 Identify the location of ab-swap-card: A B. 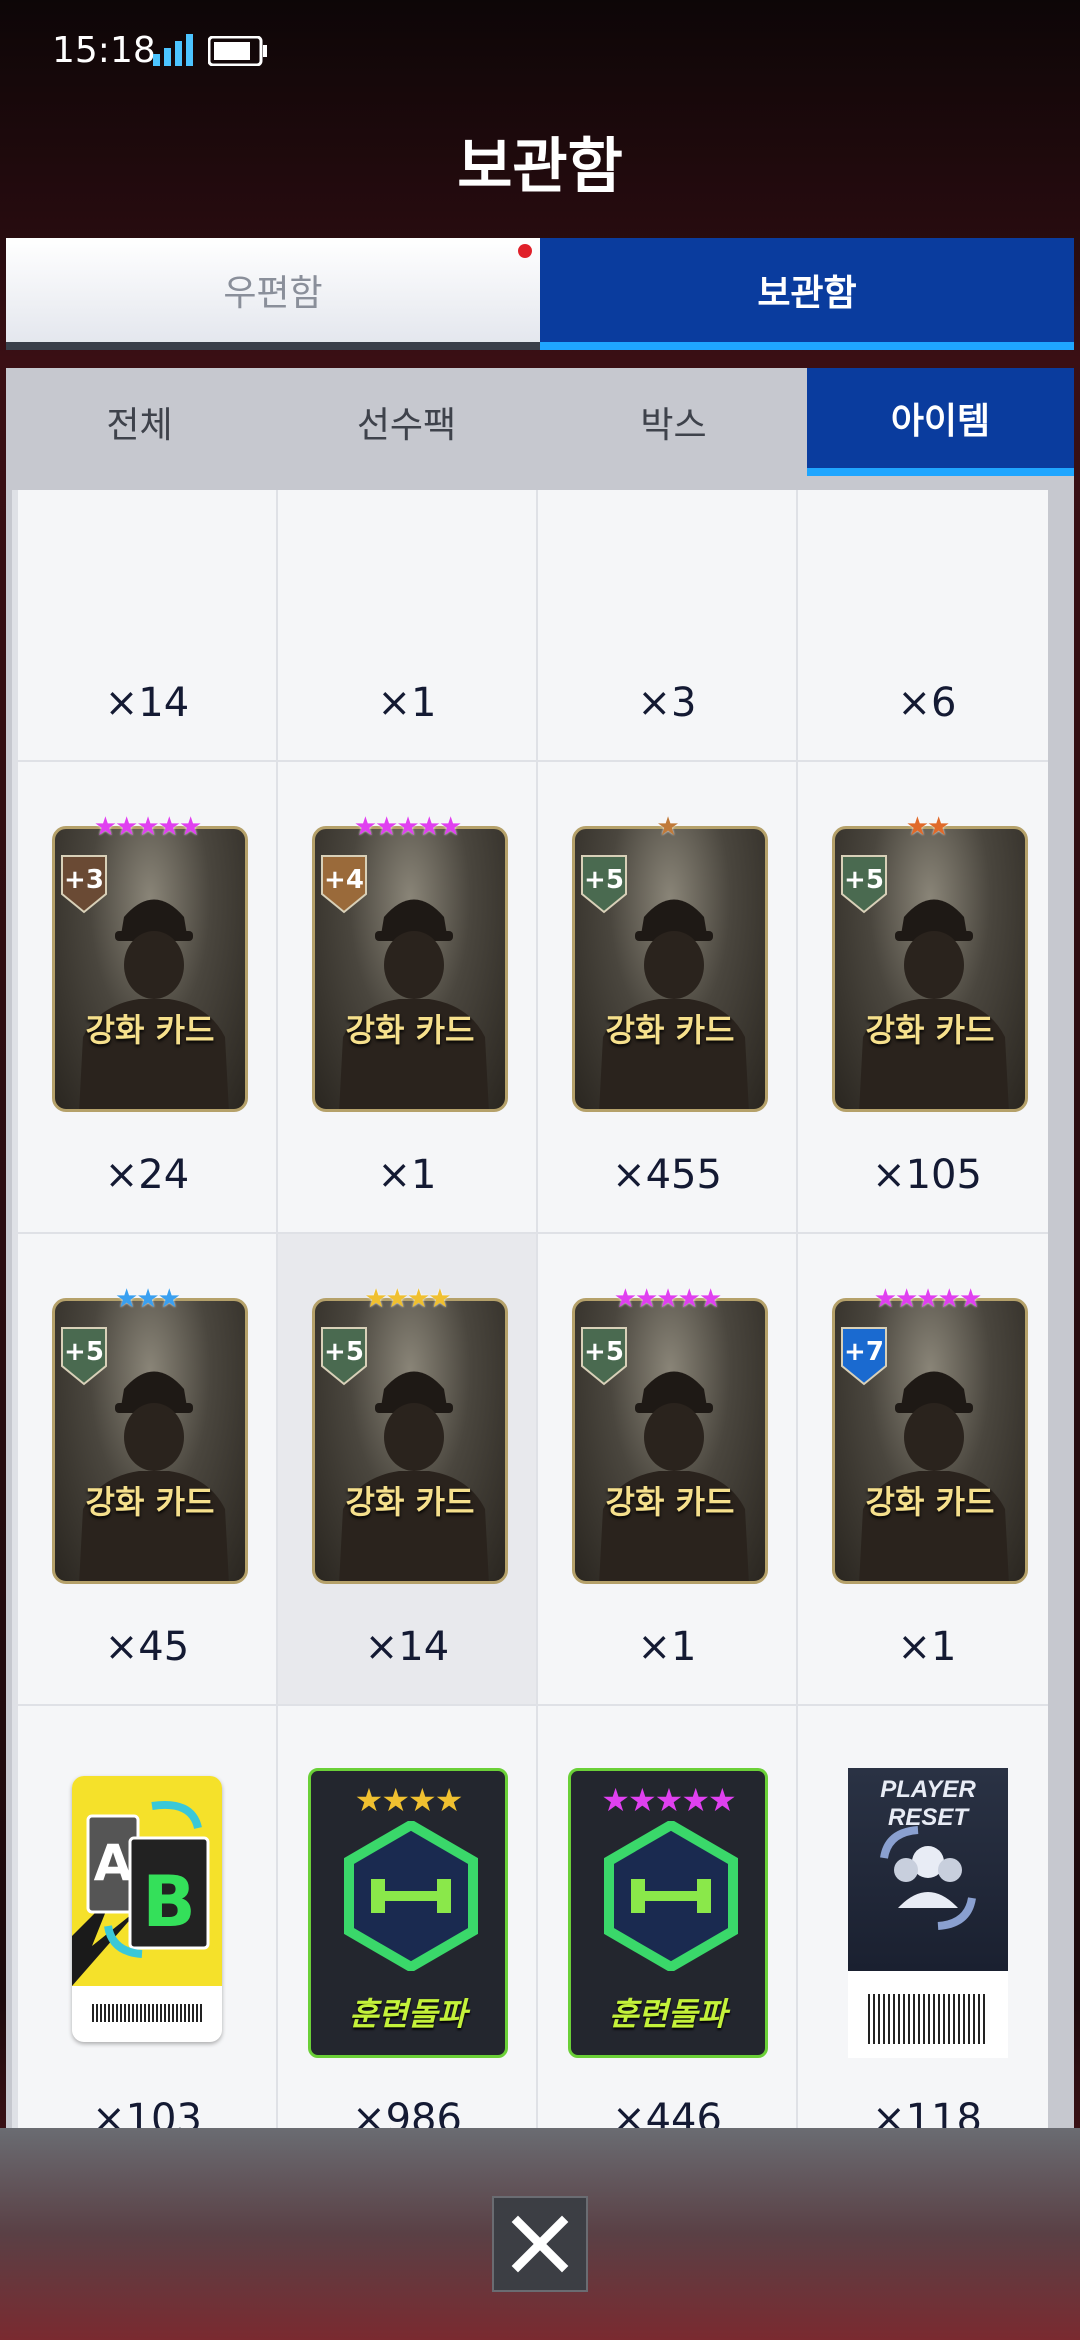
(147, 1909).